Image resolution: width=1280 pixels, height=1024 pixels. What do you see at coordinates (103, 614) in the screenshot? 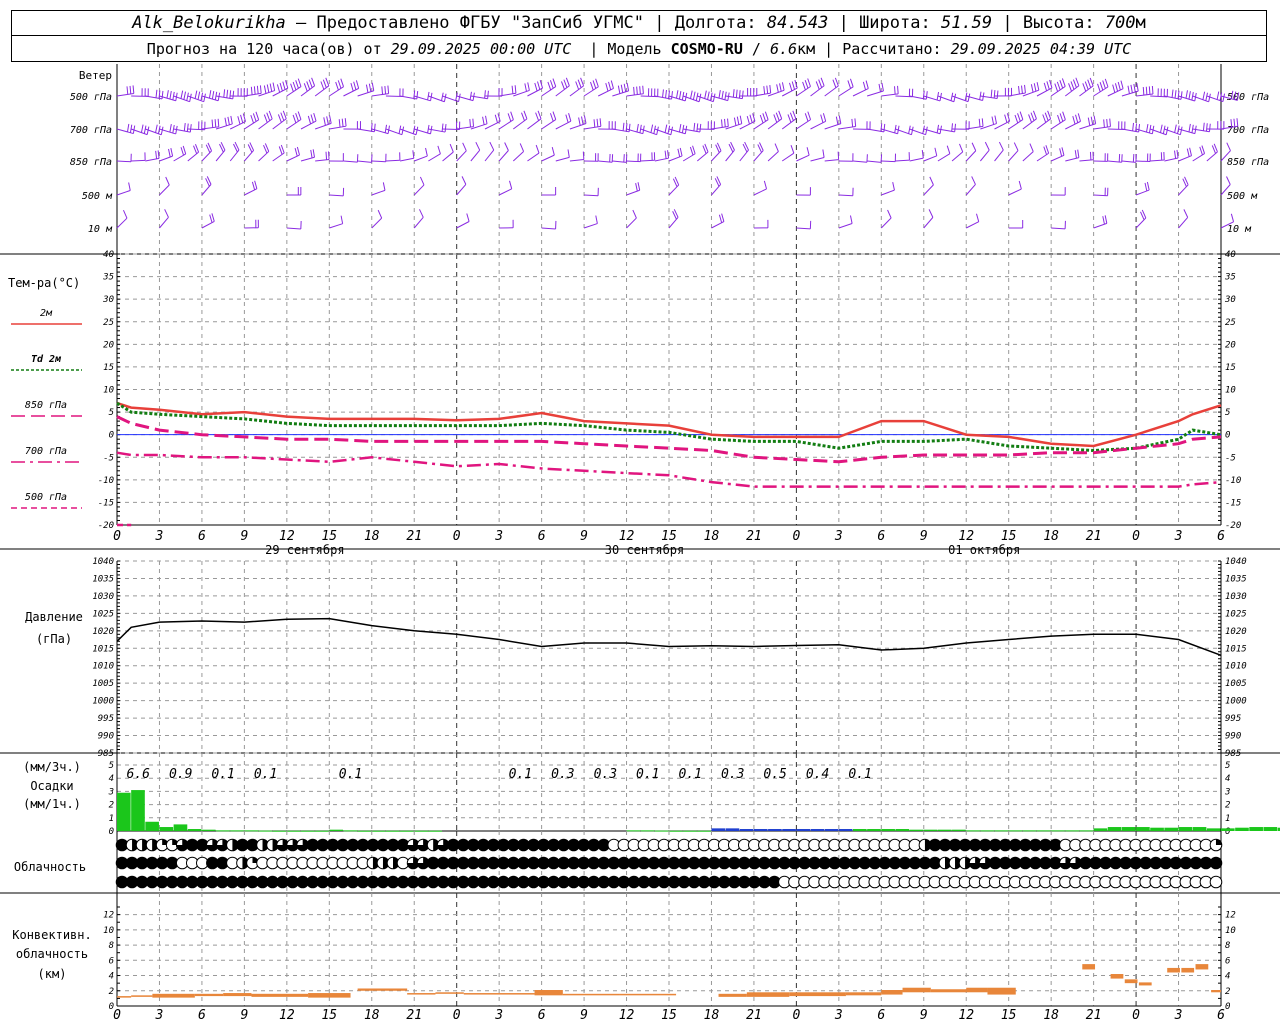
I see `y-tick-label-left: 1025` at bounding box center [103, 614].